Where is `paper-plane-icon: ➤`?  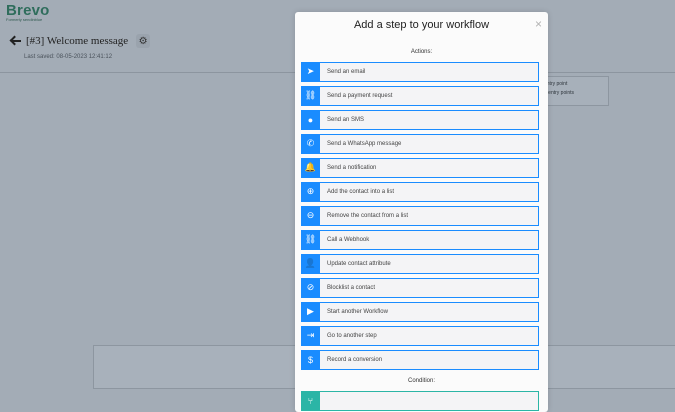 paper-plane-icon: ➤ is located at coordinates (310, 71).